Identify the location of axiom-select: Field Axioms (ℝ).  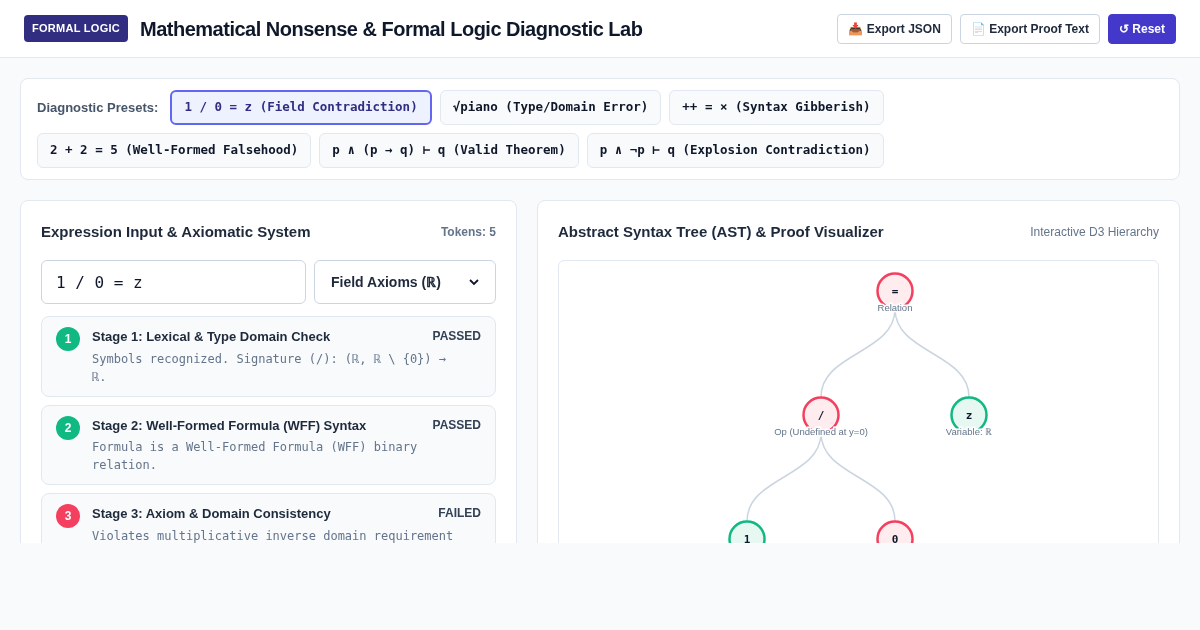
(405, 282).